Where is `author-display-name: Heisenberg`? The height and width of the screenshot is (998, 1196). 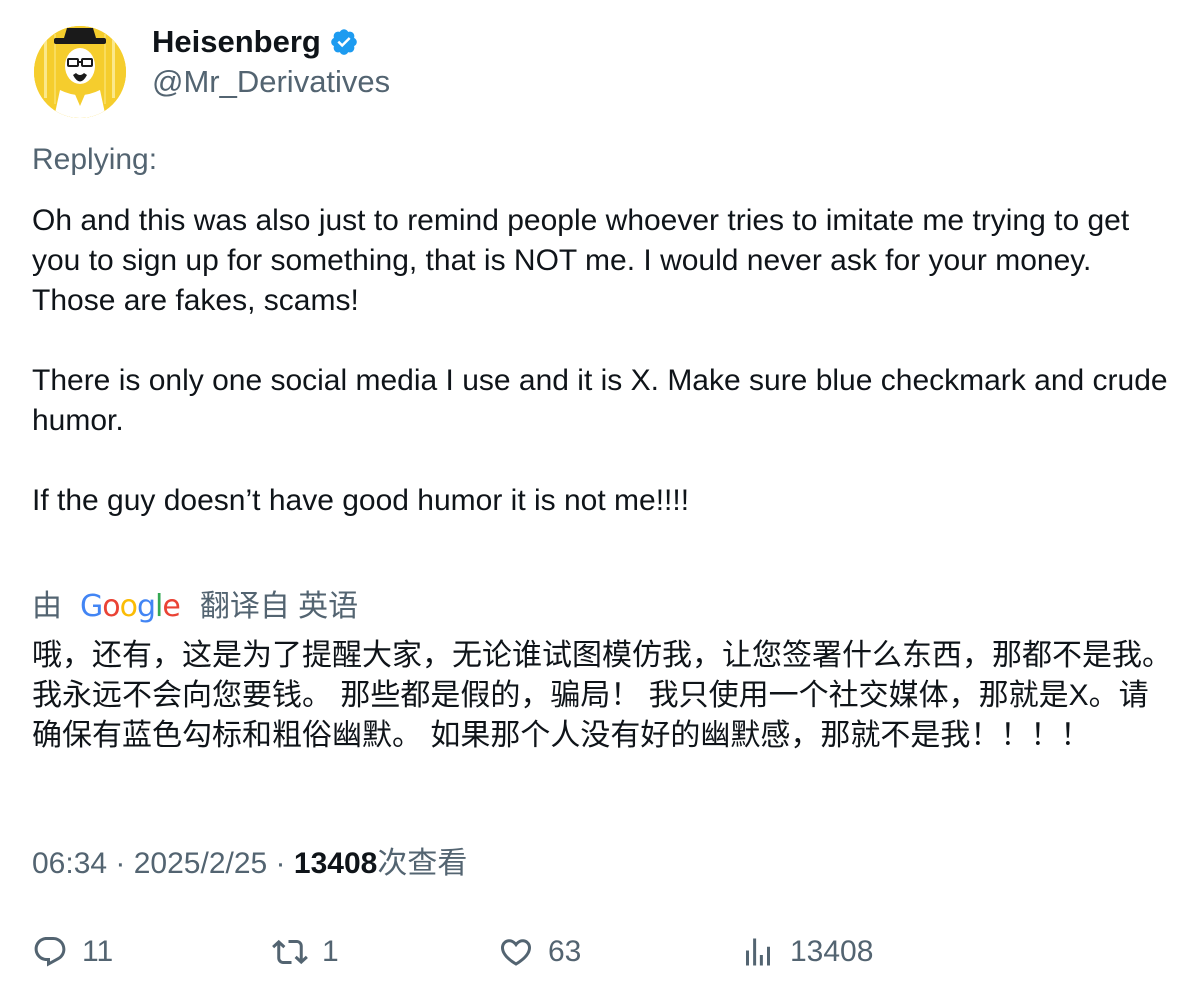 author-display-name: Heisenberg is located at coordinates (236, 42).